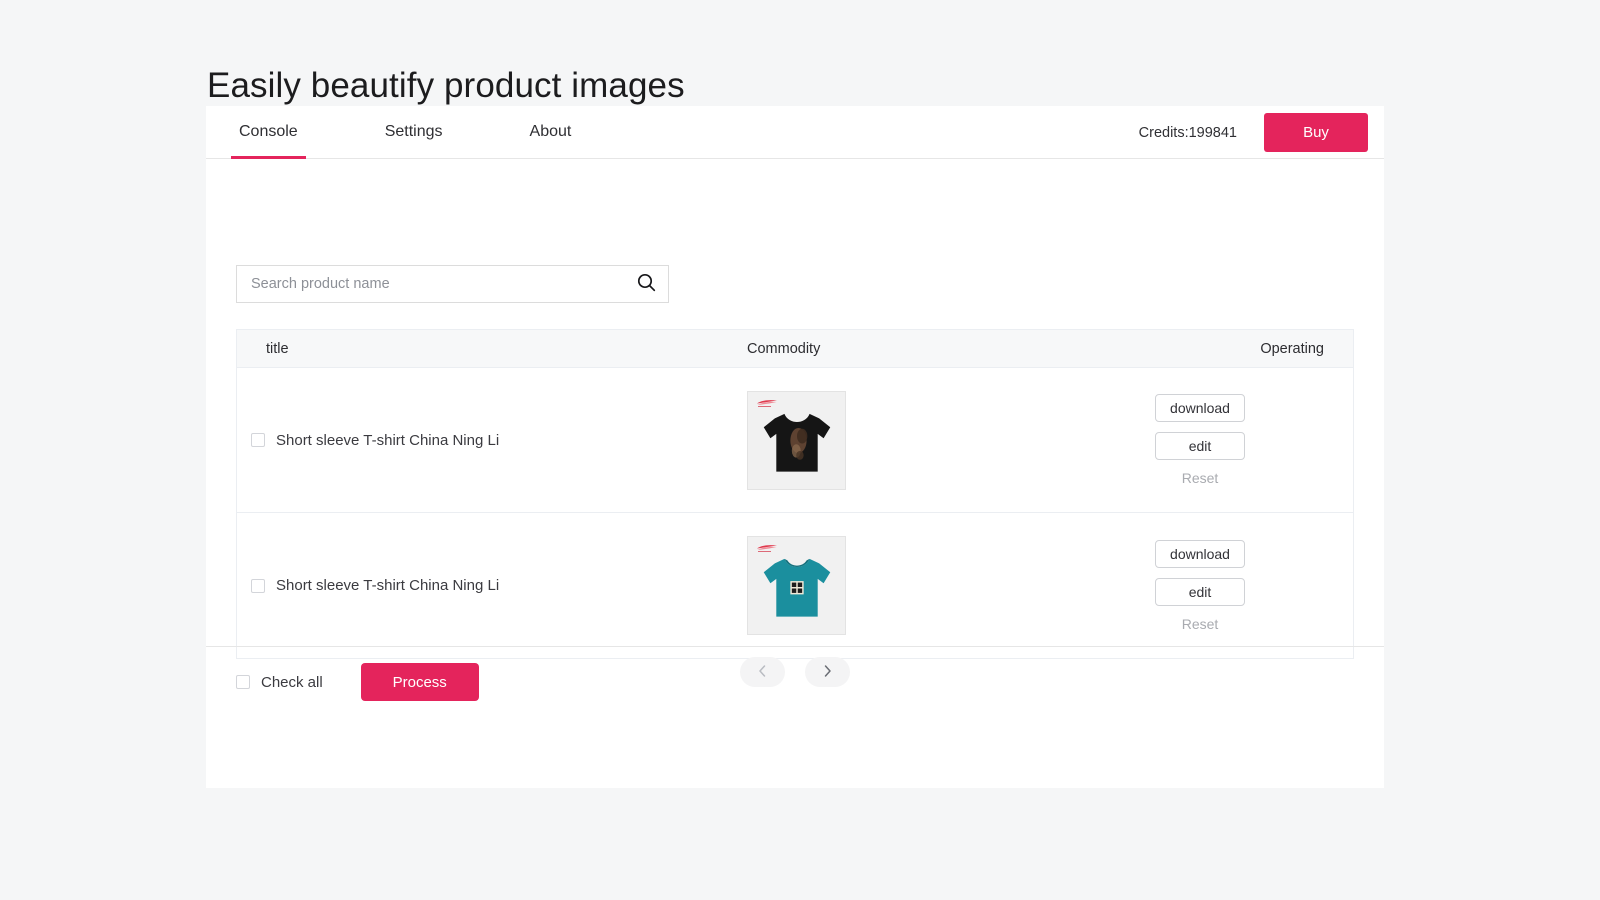 Image resolution: width=1600 pixels, height=900 pixels. I want to click on search-icon, so click(646, 284).